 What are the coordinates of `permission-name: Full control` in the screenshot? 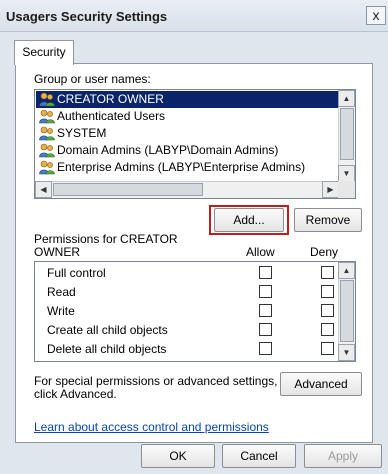 It's located at (76, 273).